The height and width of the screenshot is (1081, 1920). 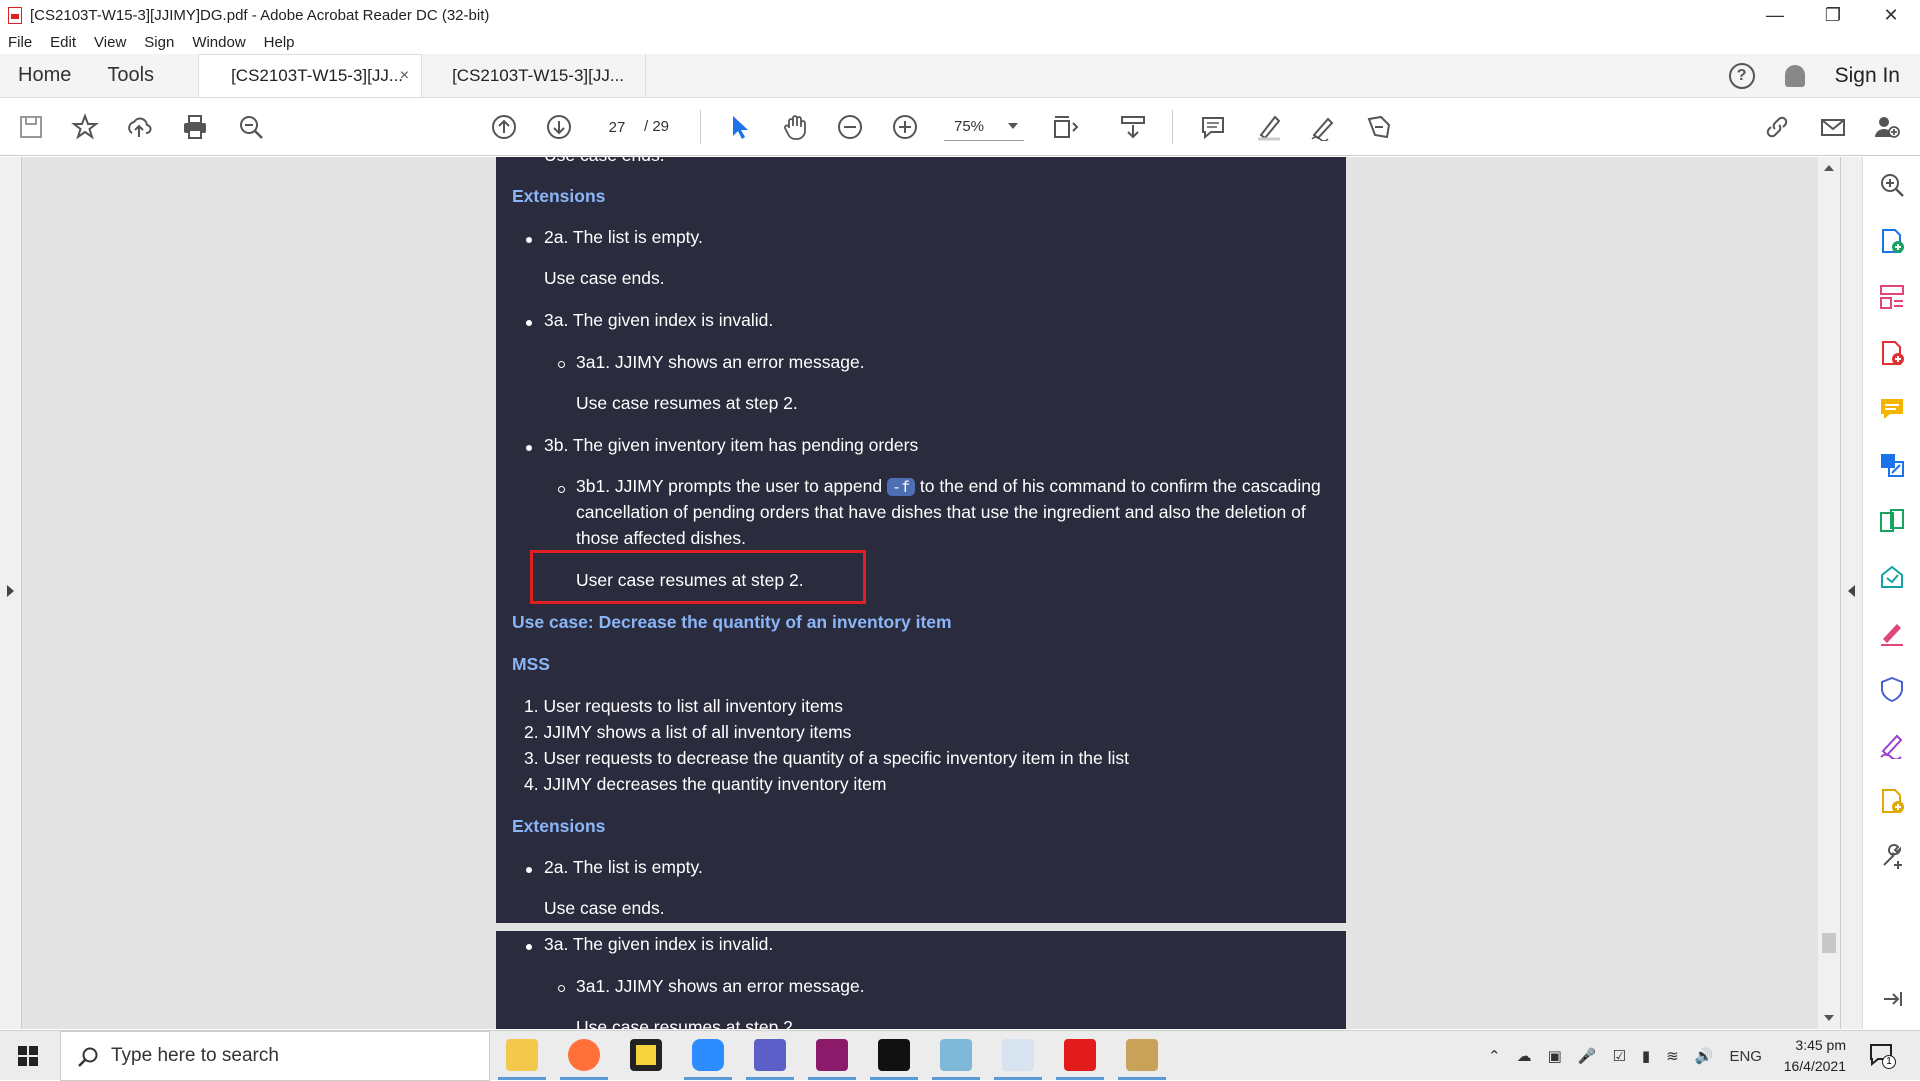 What do you see at coordinates (1892, 999) in the screenshot?
I see `collapse-pane-icon` at bounding box center [1892, 999].